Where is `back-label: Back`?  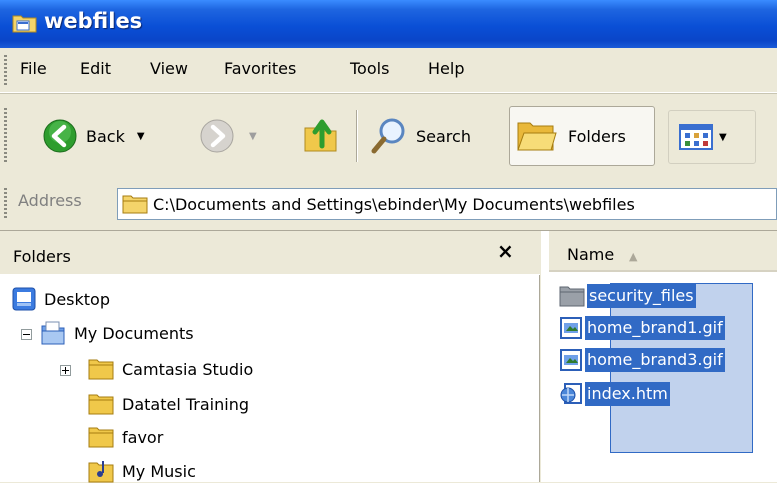 back-label: Back is located at coordinates (105, 136).